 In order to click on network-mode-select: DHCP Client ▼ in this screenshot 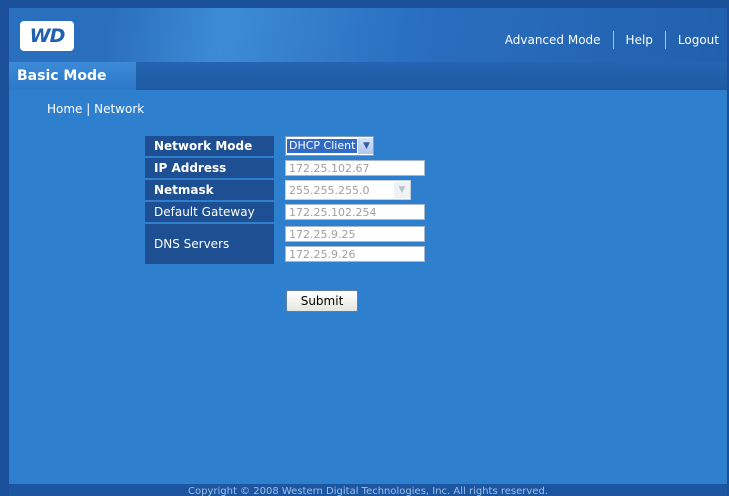, I will do `click(330, 146)`.